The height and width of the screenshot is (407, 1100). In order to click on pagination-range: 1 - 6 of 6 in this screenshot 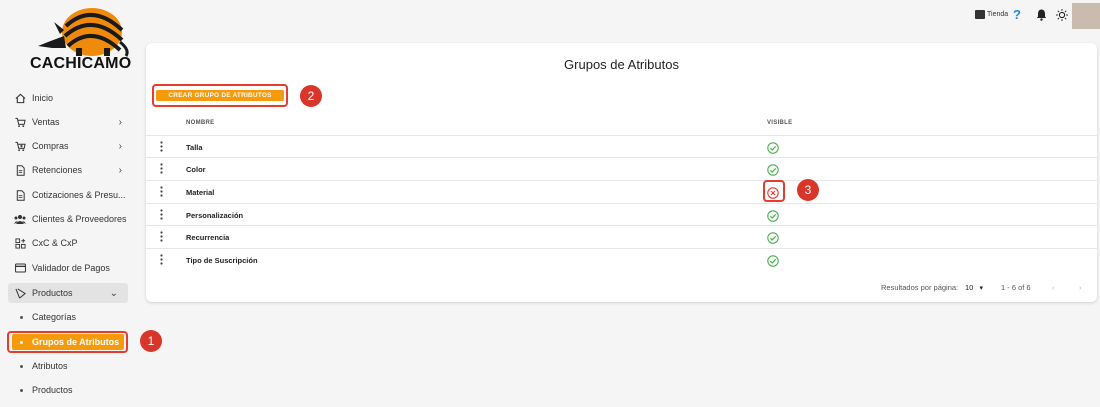, I will do `click(1016, 287)`.